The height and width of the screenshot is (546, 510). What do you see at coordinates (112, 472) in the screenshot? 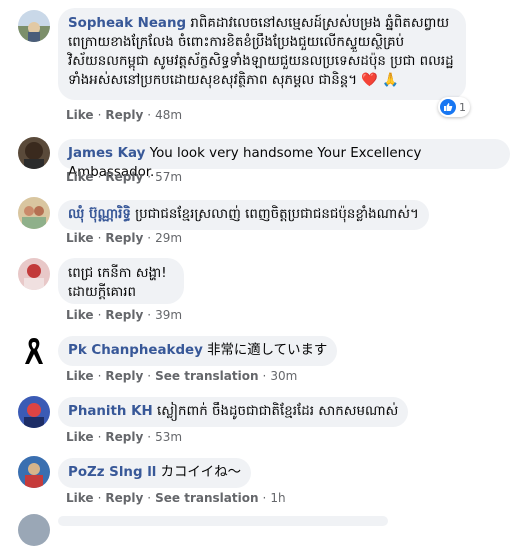
I see `comment-author: PoZz Slng ll` at bounding box center [112, 472].